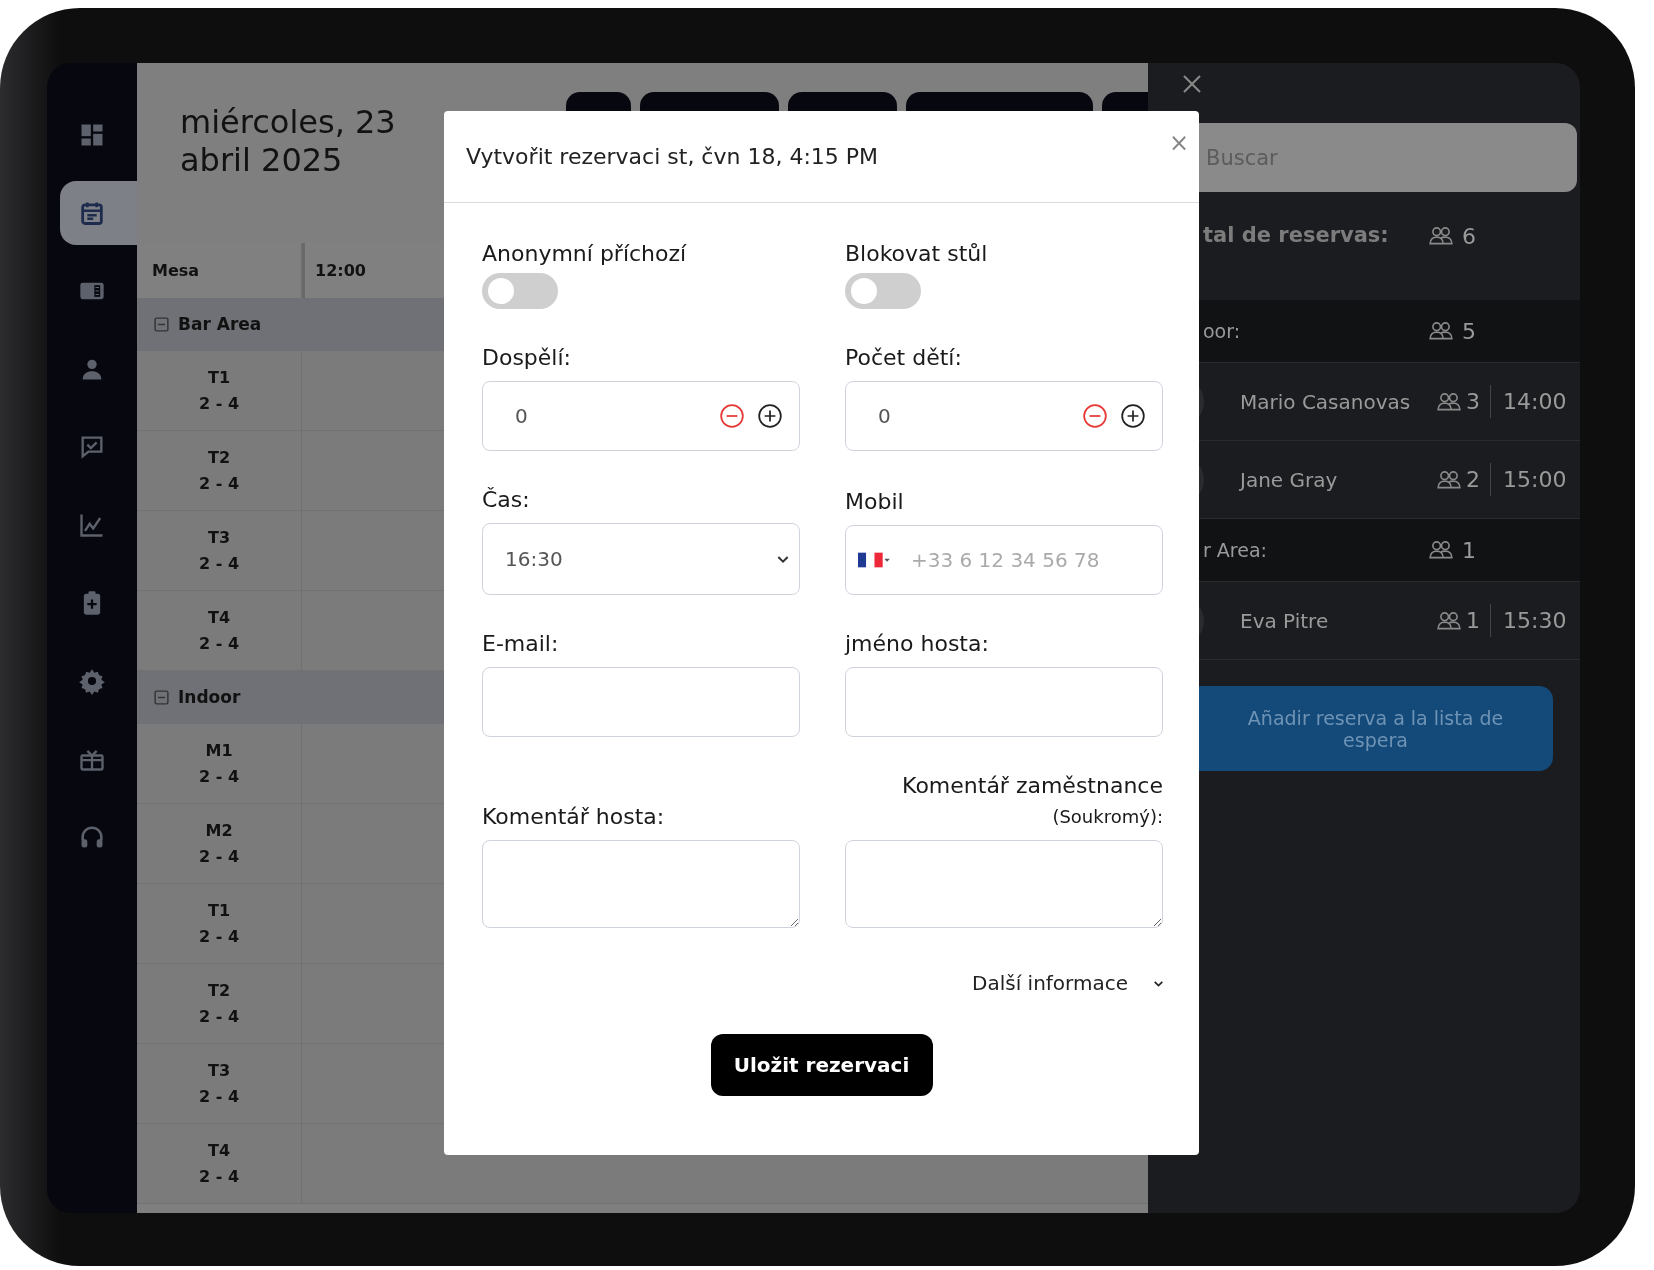 Image resolution: width=1654 pixels, height=1270 pixels. Describe the element at coordinates (1469, 331) in the screenshot. I see `section-count: 5` at that location.